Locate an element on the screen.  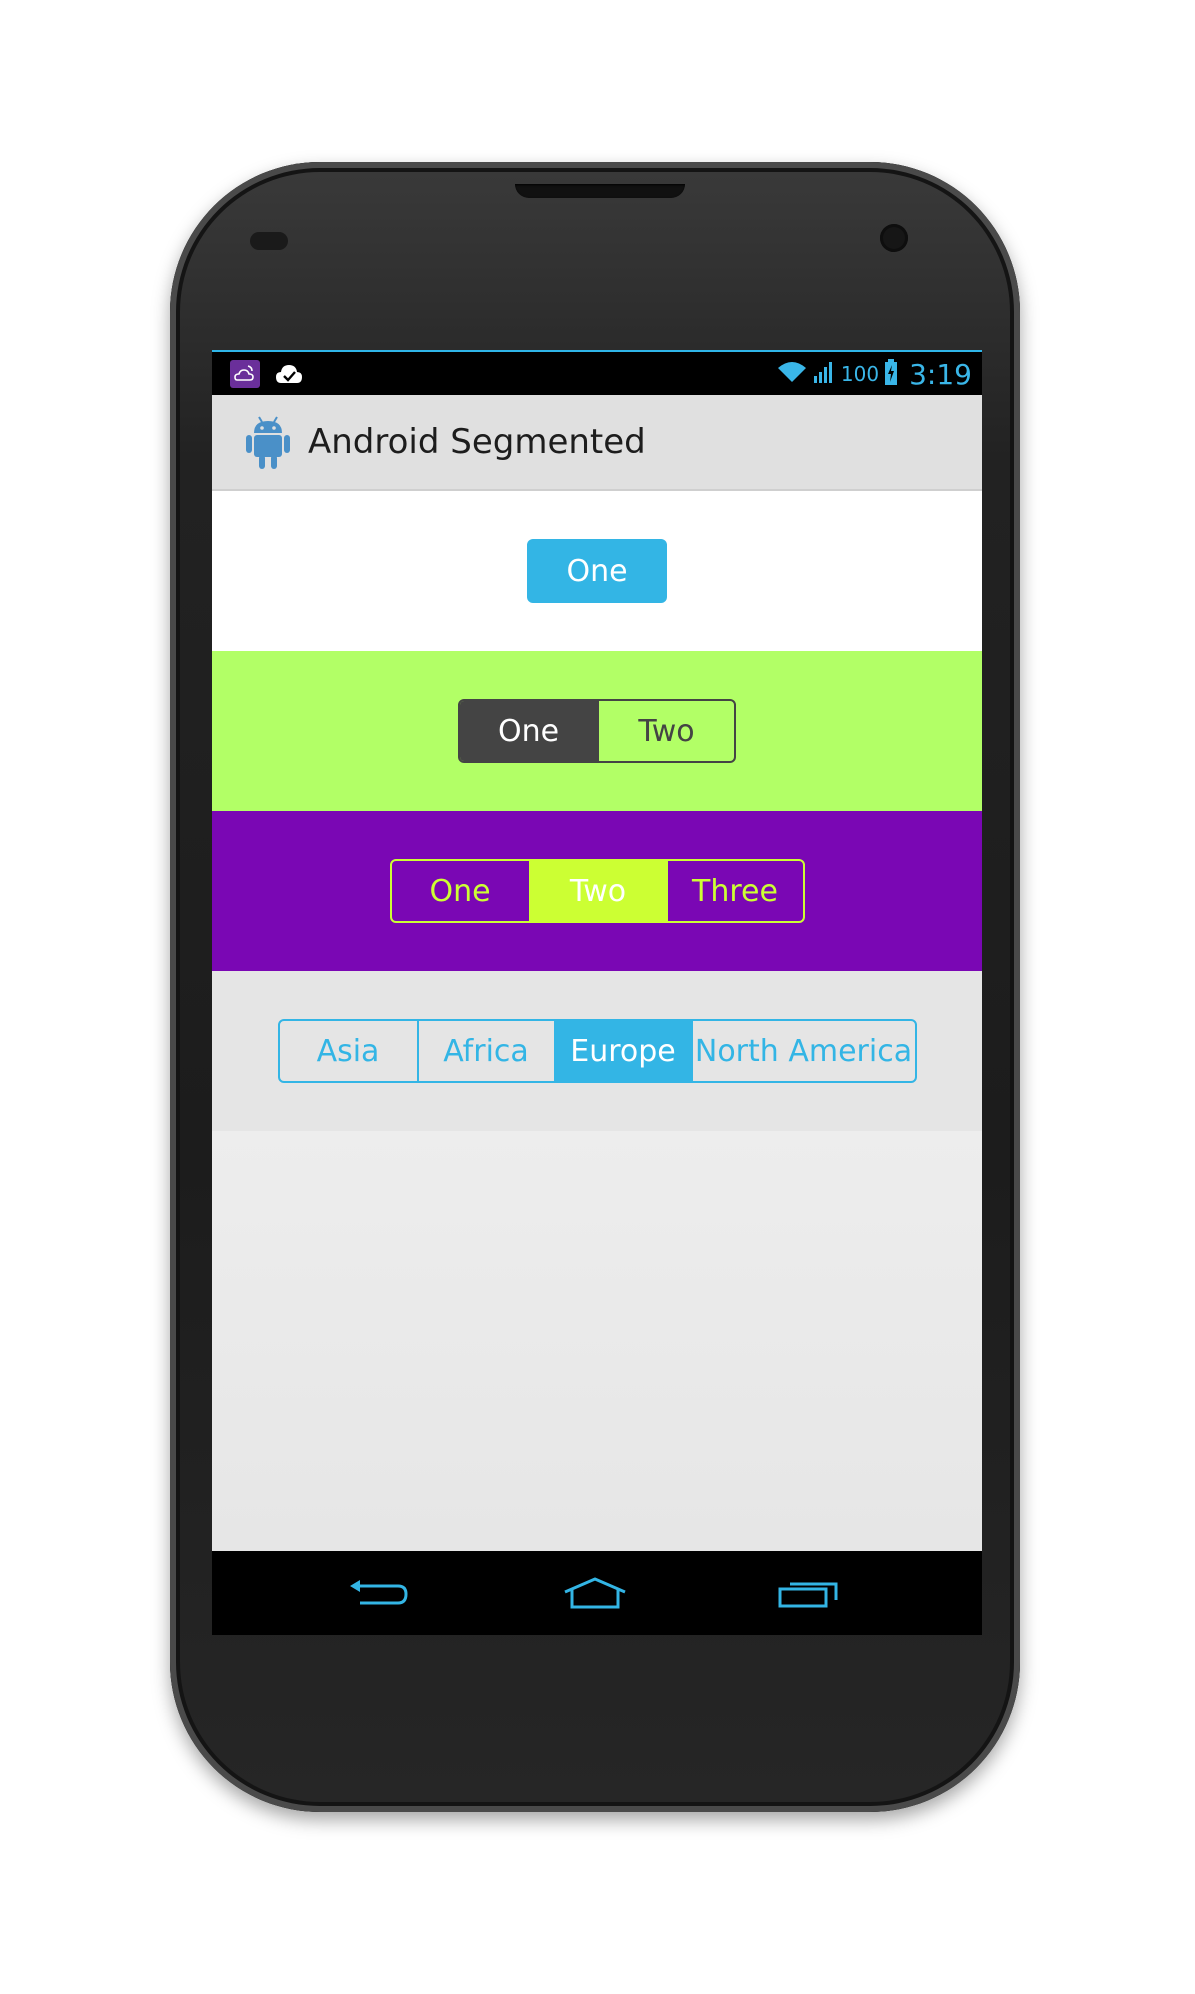
action-bar: Android Segmented is located at coordinates (597, 443).